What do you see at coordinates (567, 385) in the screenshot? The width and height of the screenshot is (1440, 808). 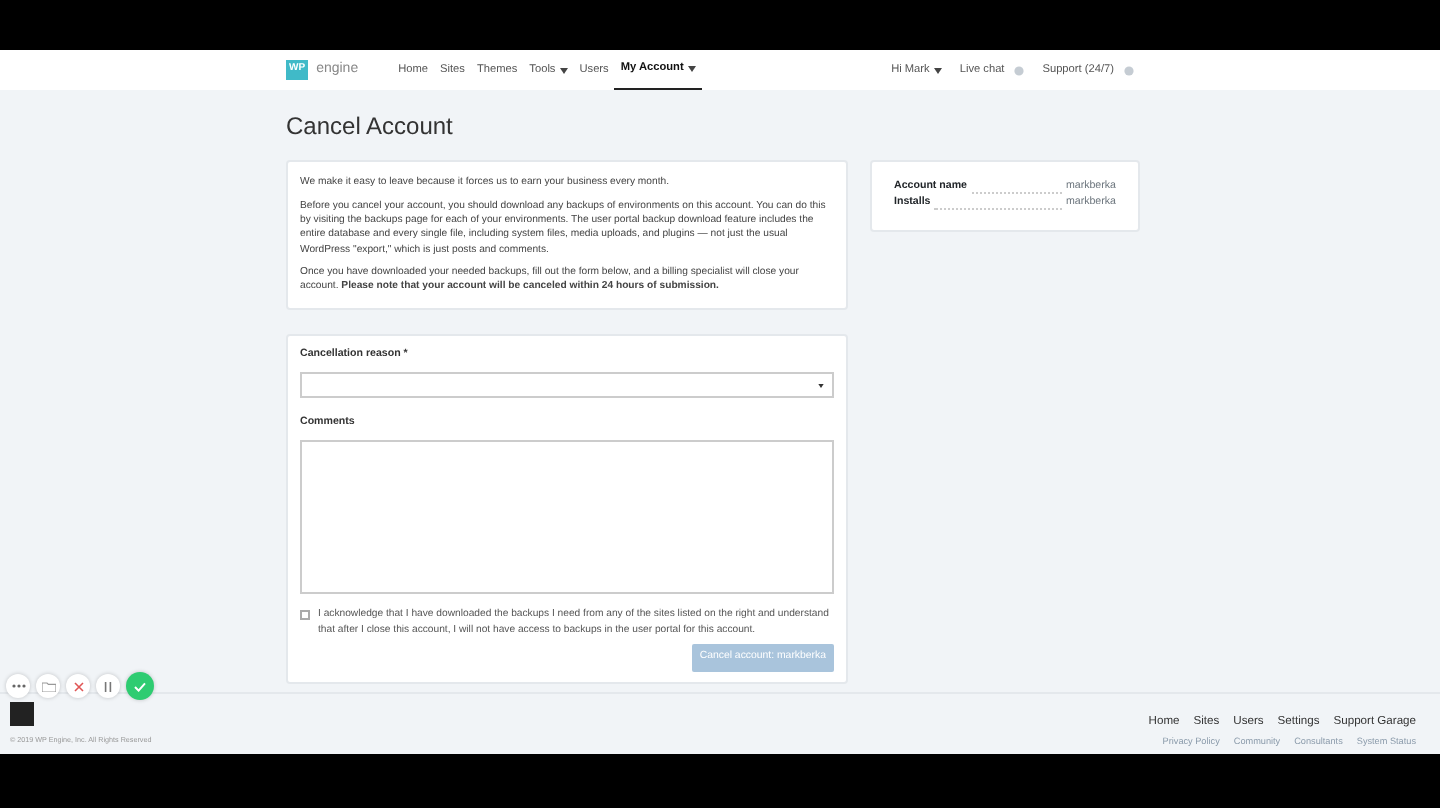 I see `reason-select` at bounding box center [567, 385].